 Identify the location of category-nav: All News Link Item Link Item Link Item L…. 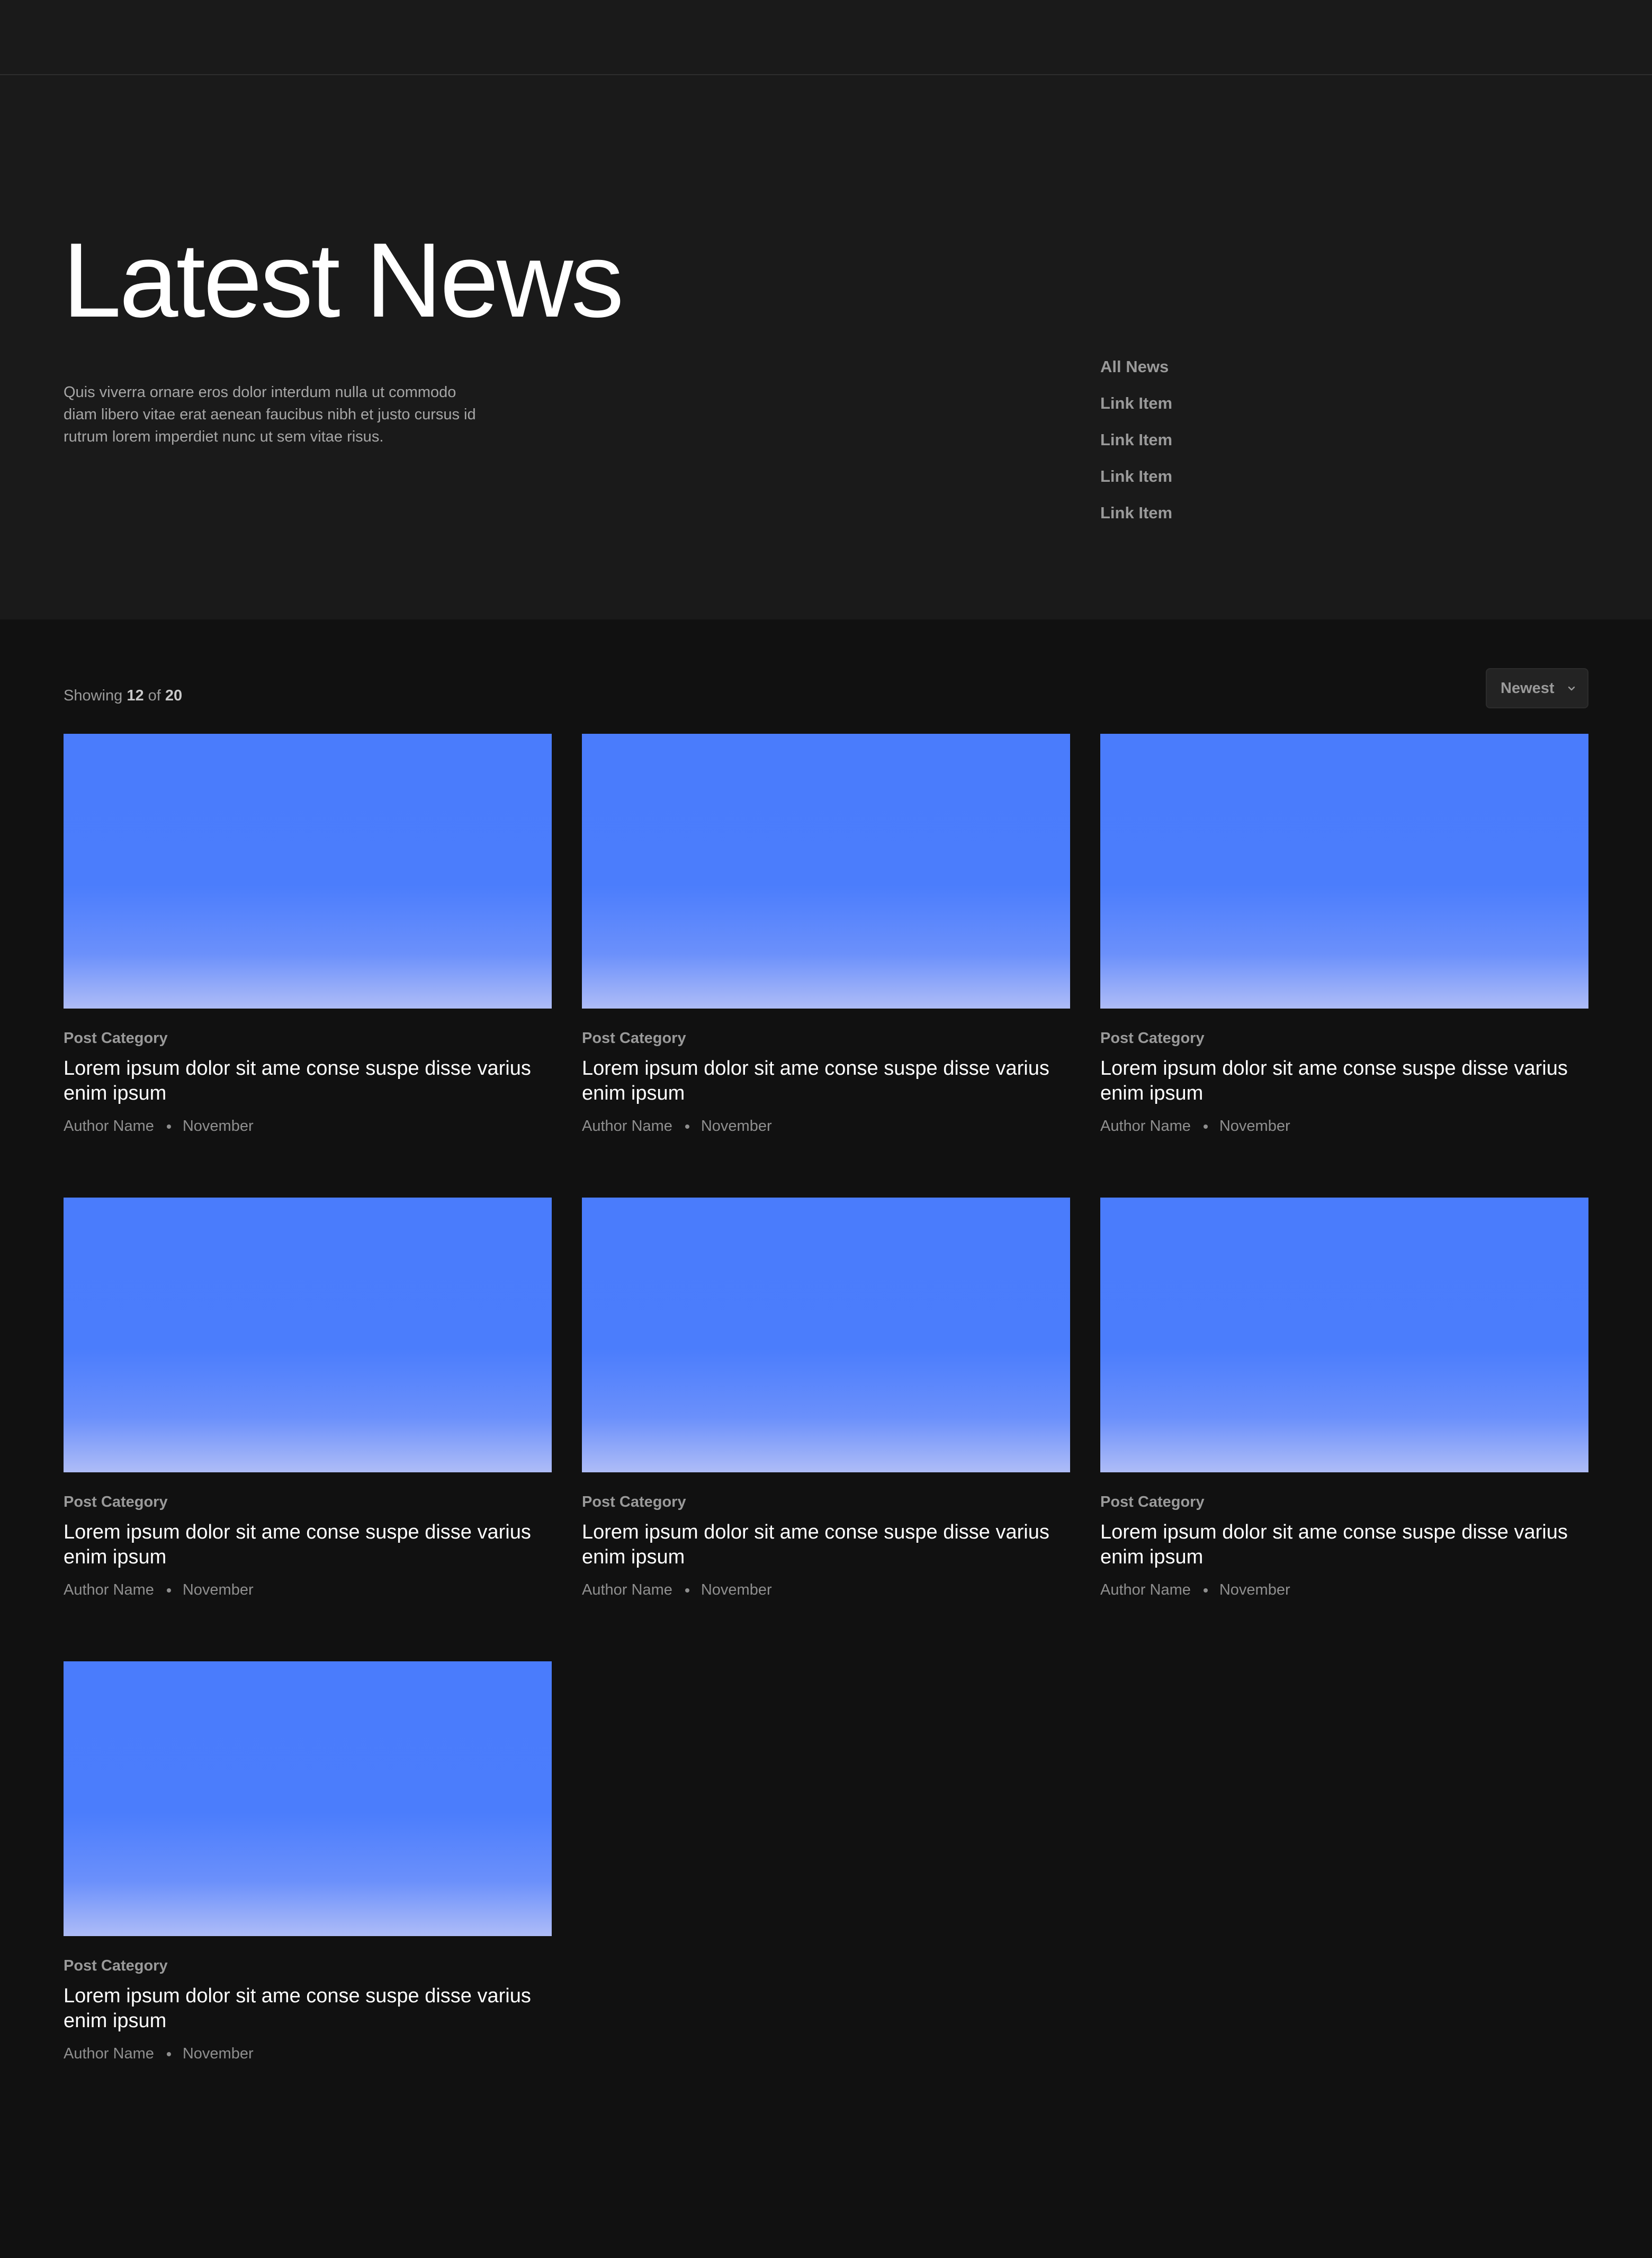
(1136, 439).